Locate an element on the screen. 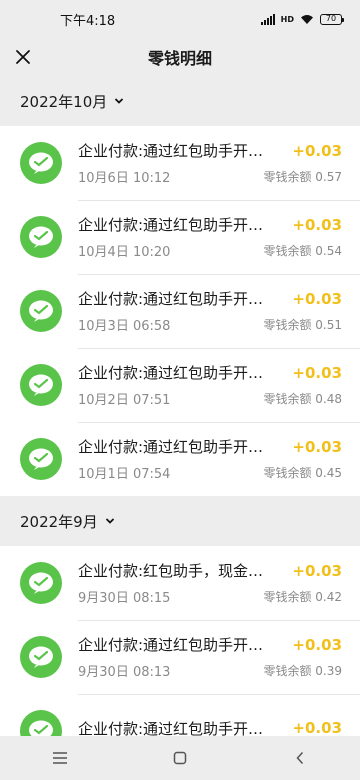 The image size is (360, 780). back-icon is located at coordinates (300, 758).